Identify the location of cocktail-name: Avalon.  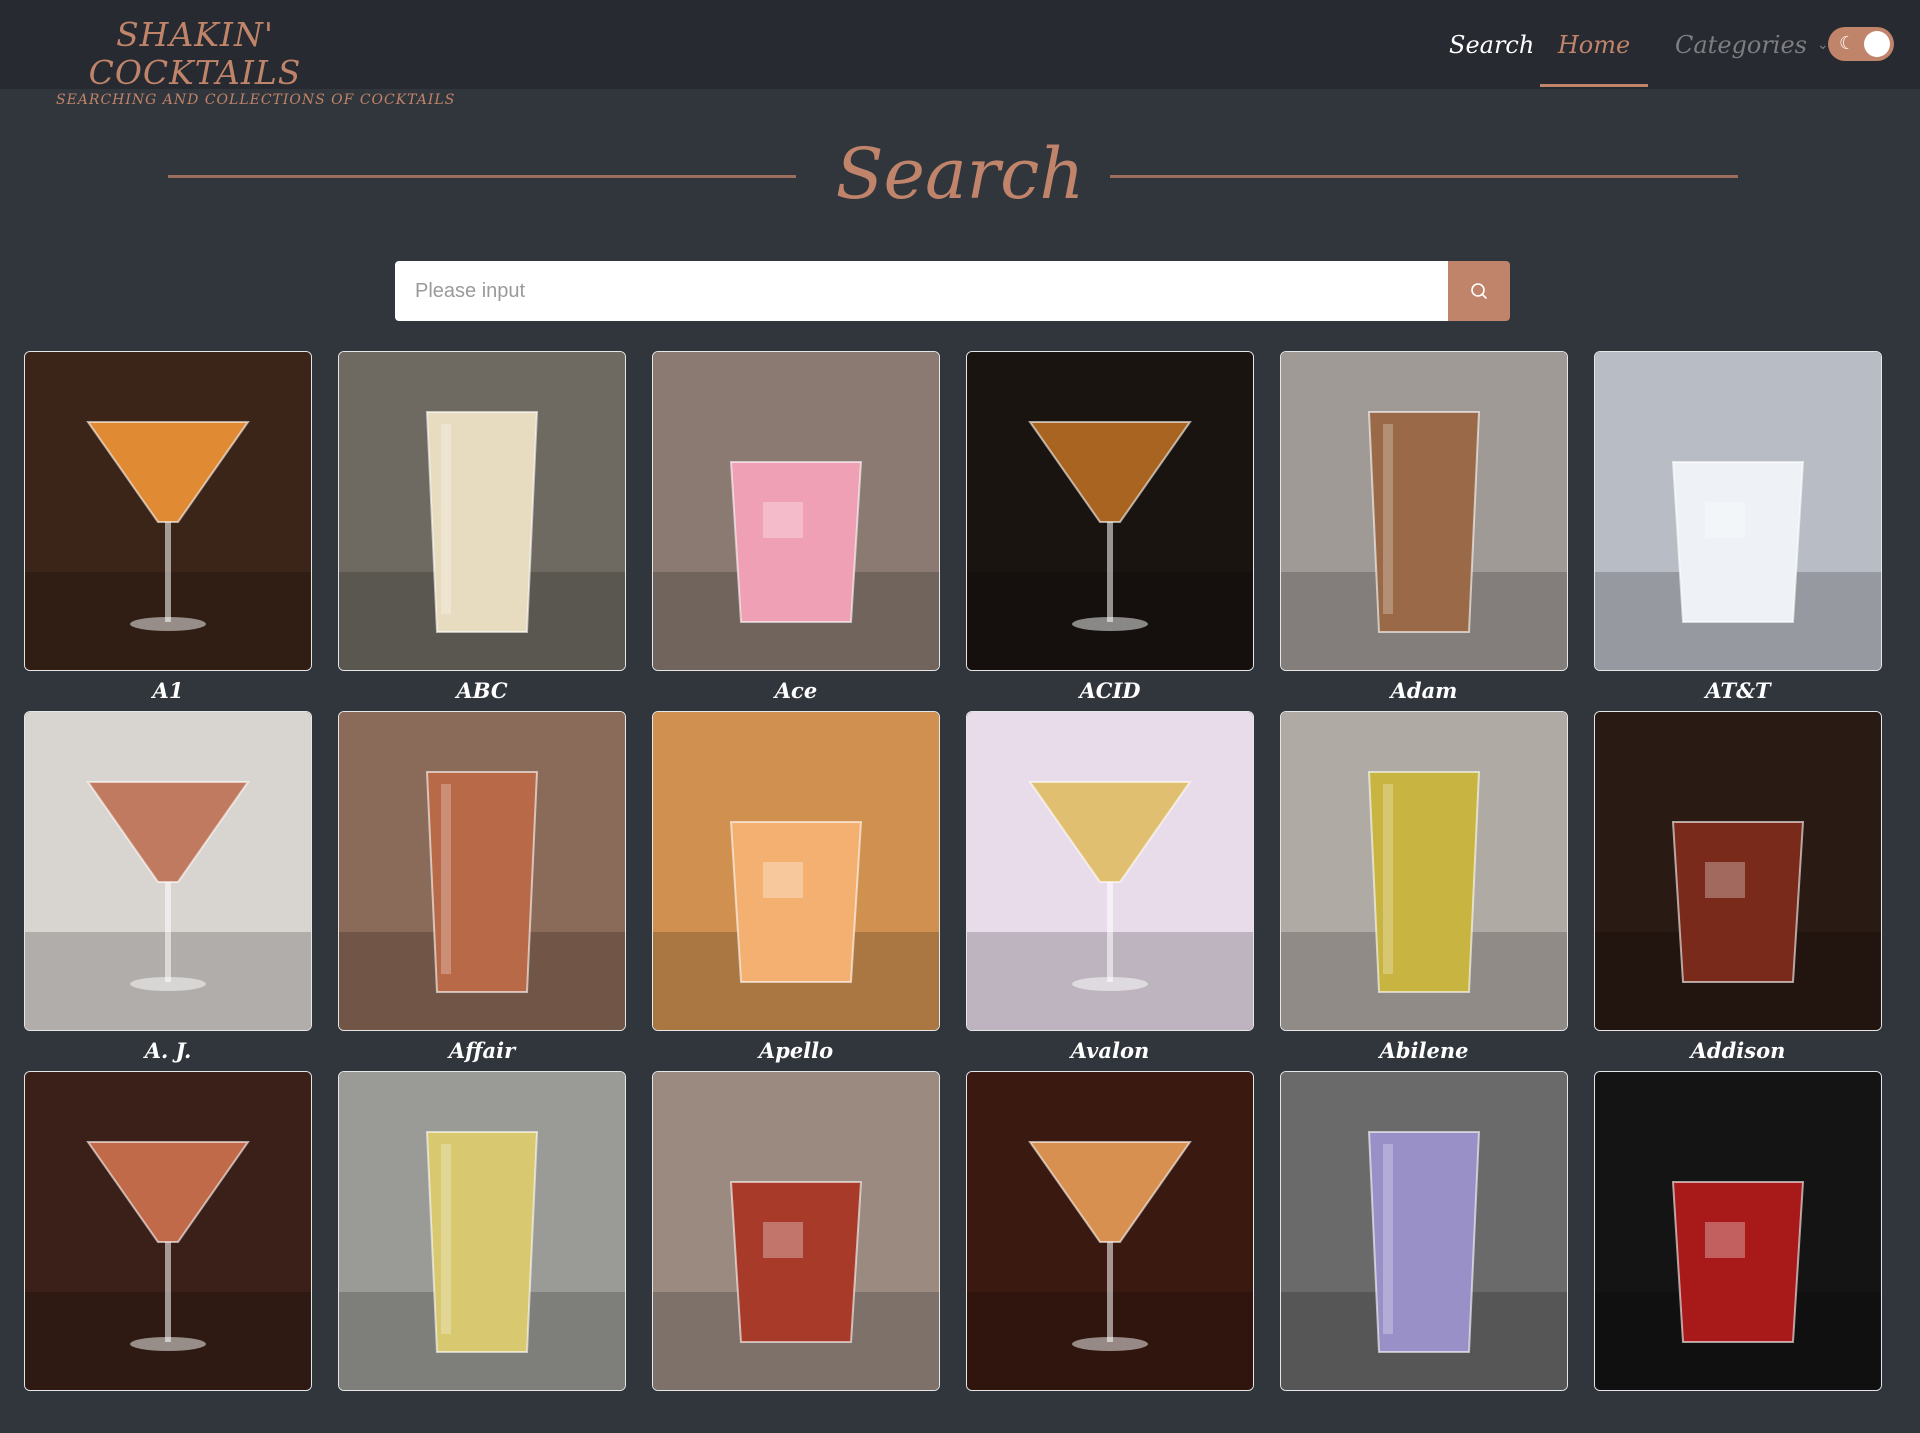
(1110, 1050).